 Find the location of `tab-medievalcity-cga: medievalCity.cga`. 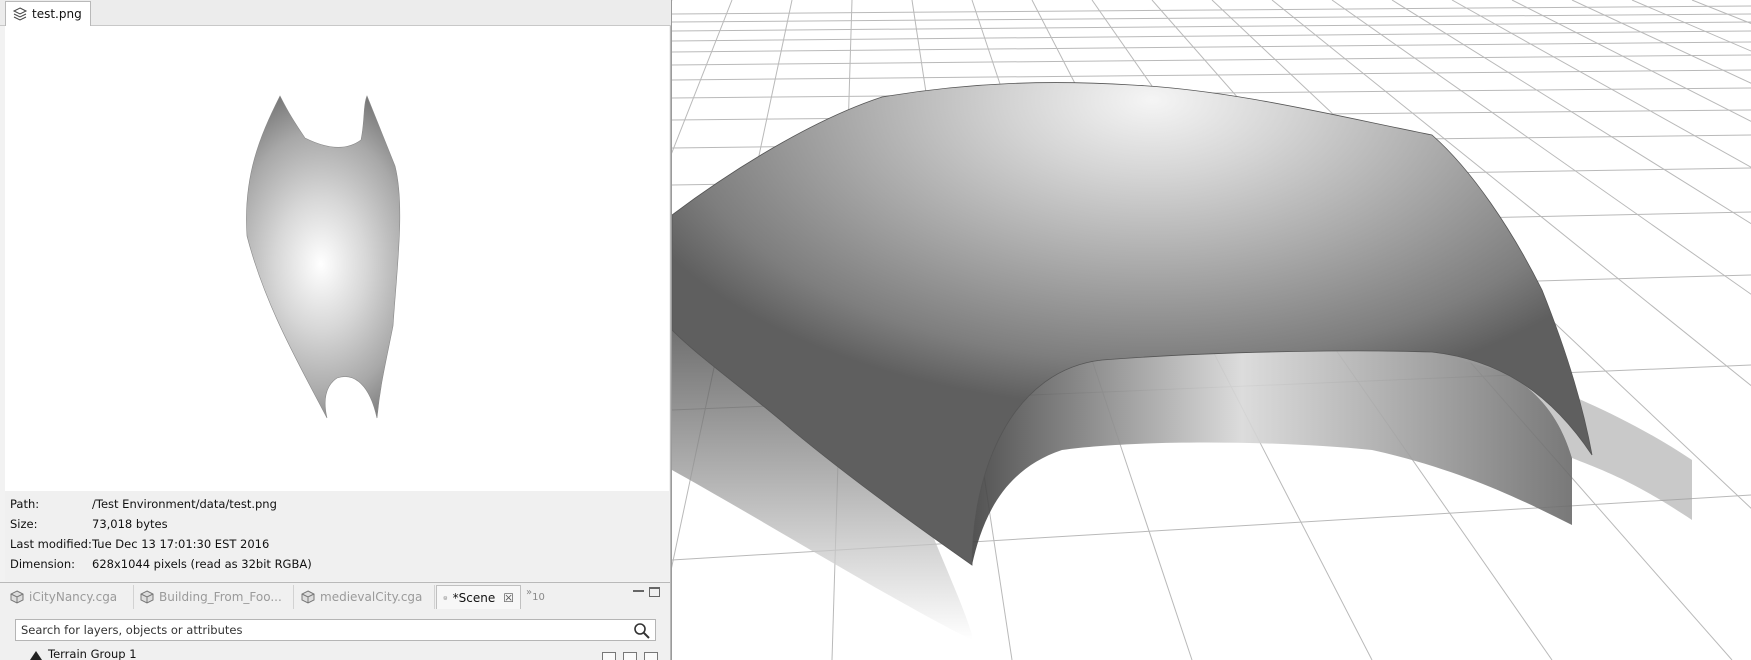

tab-medievalcity-cga: medievalCity.cga is located at coordinates (365, 597).